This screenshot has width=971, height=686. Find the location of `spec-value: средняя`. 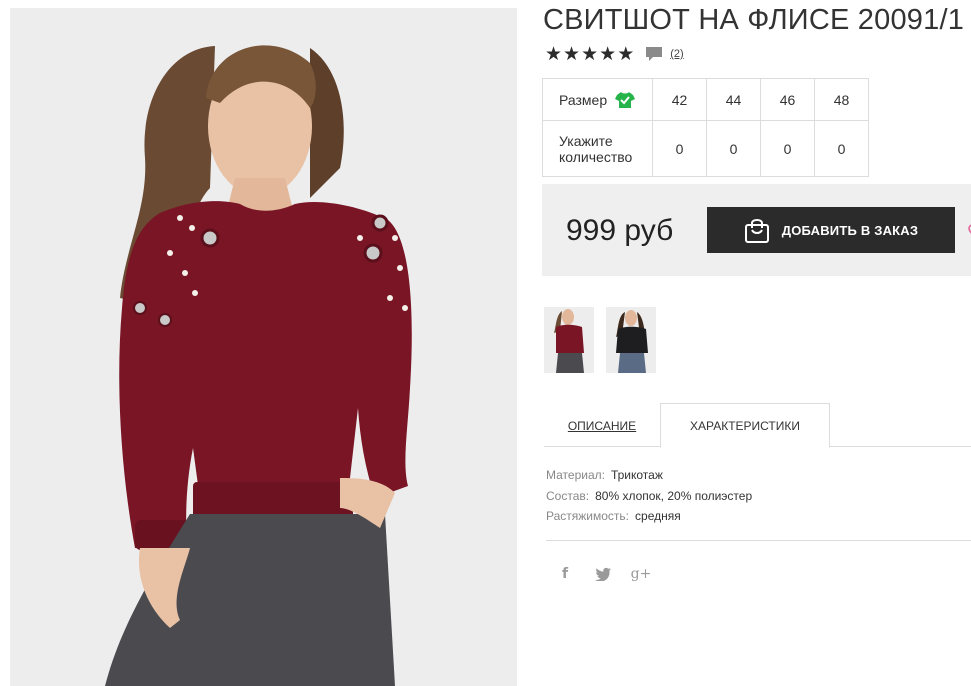

spec-value: средняя is located at coordinates (658, 516).